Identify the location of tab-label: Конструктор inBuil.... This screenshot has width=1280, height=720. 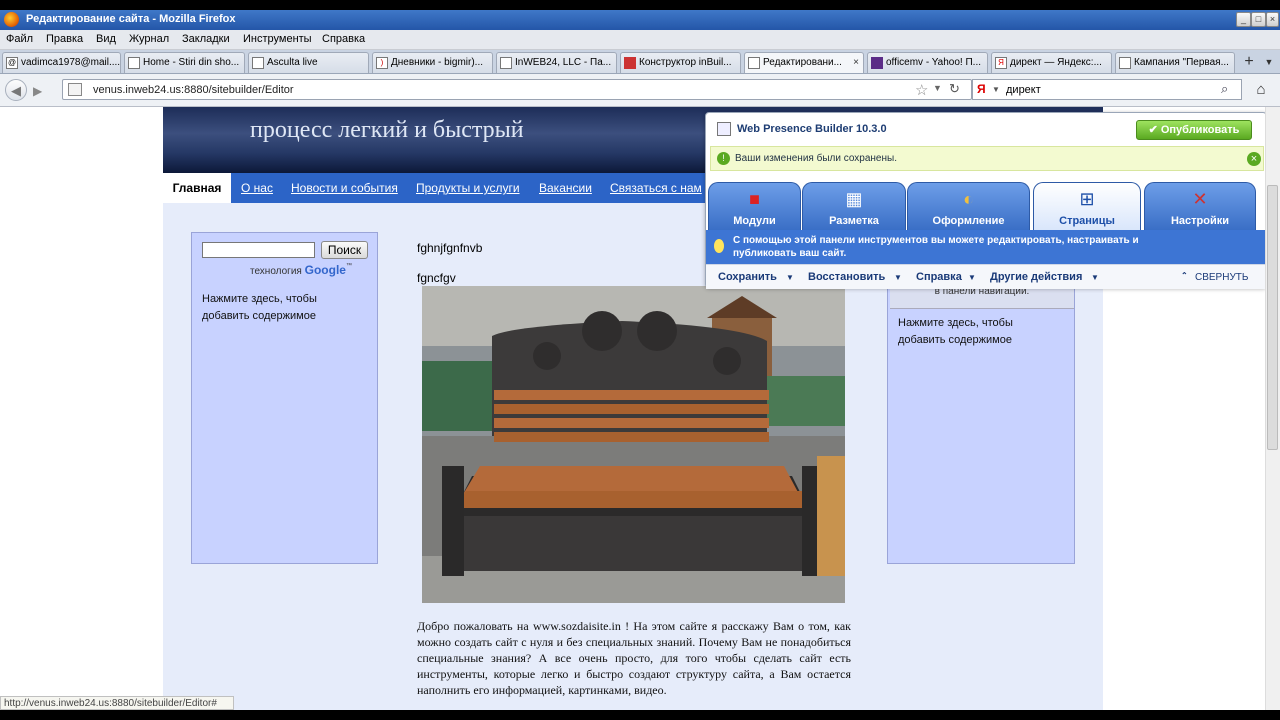
(685, 62).